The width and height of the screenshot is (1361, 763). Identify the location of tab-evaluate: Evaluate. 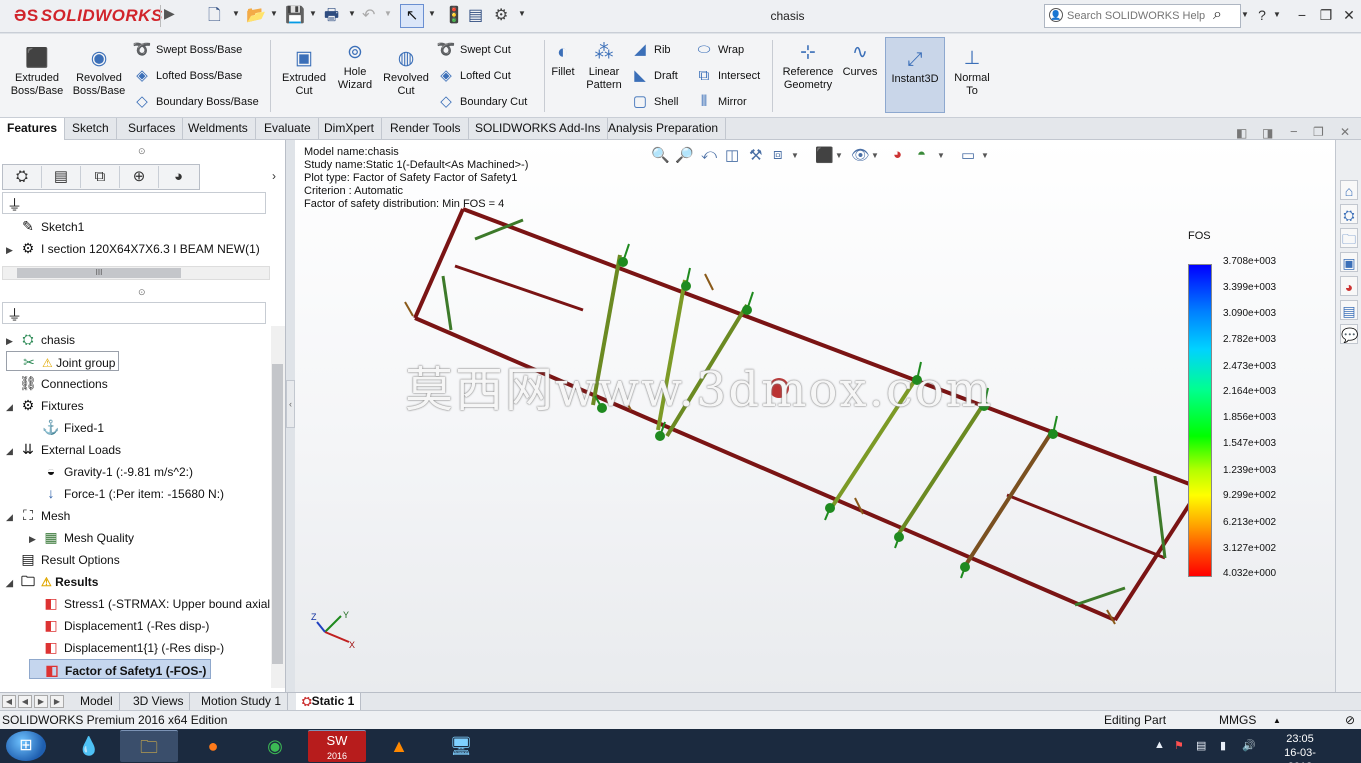
(288, 129).